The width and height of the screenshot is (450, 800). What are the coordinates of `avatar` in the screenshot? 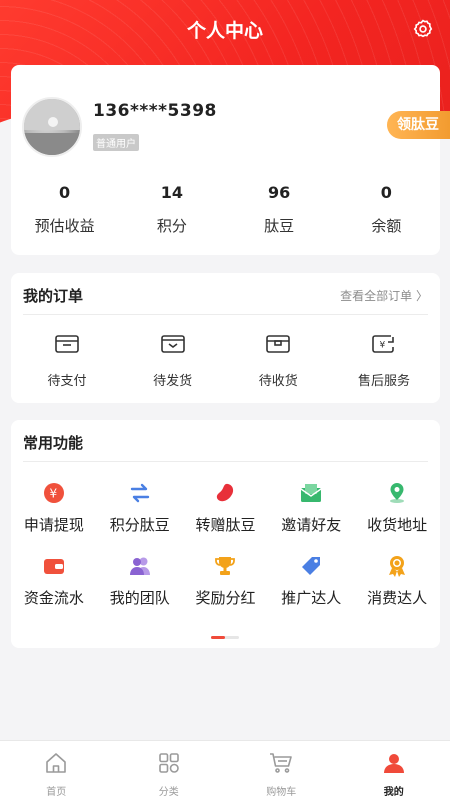 It's located at (52, 127).